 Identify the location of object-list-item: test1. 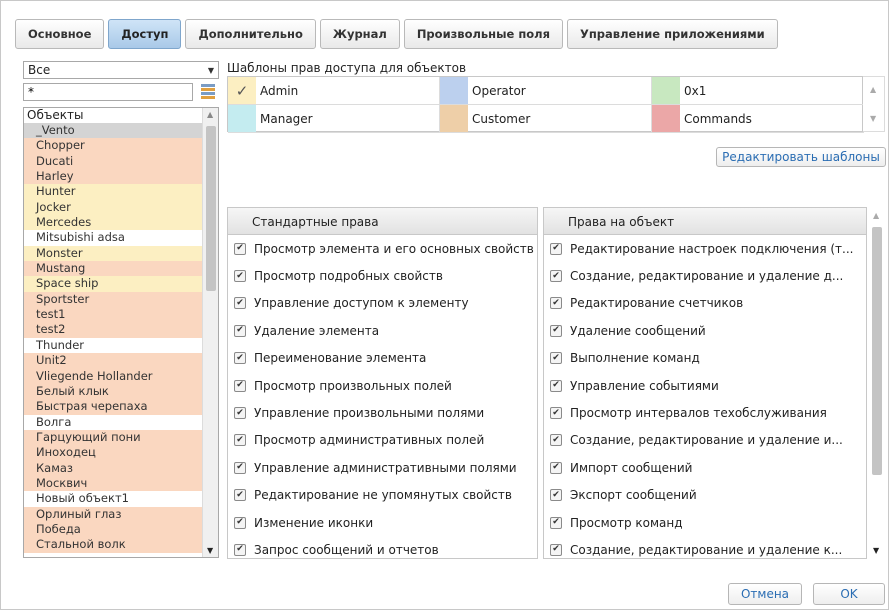
(113, 315).